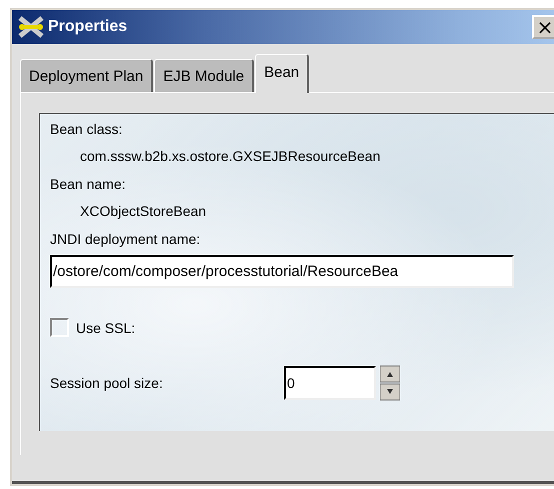 The height and width of the screenshot is (489, 554). What do you see at coordinates (282, 271) in the screenshot?
I see `input-field: /ostore/com/composer/processtutorial/ResourceBea` at bounding box center [282, 271].